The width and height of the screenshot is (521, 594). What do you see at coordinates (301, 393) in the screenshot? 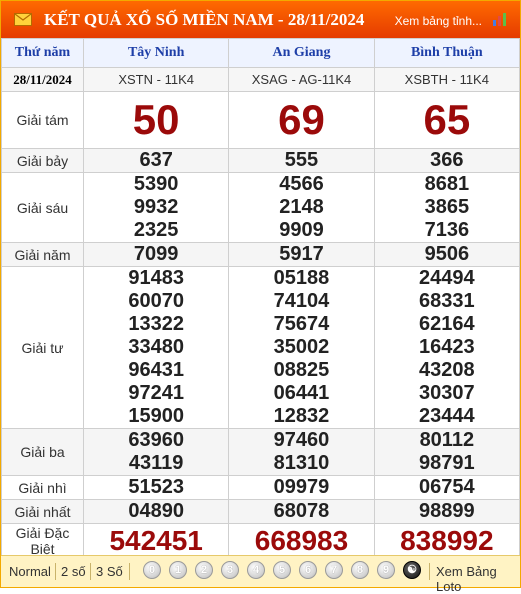
I see `winning-number: 06441` at bounding box center [301, 393].